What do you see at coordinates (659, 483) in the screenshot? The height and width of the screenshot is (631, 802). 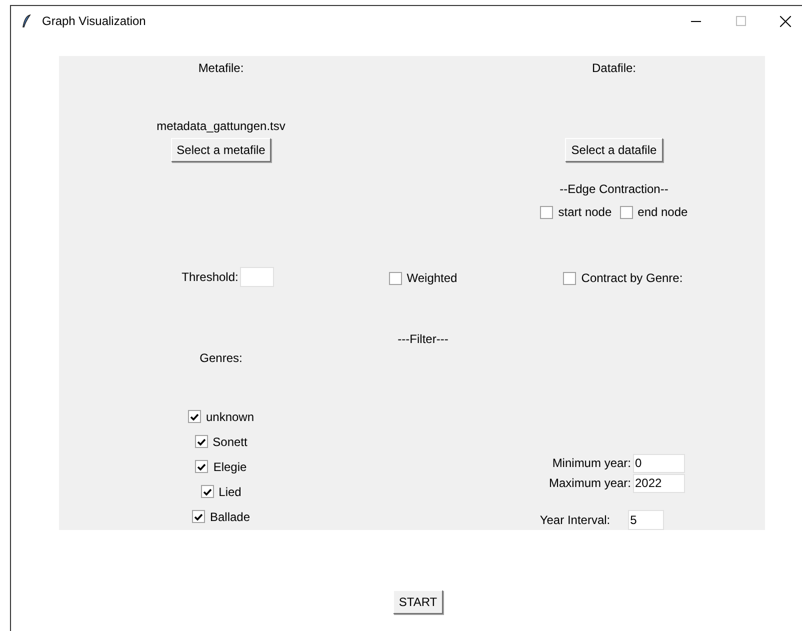 I see `year-field: 2022` at bounding box center [659, 483].